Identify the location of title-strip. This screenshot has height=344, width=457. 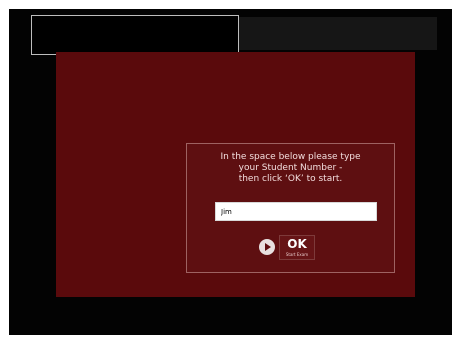
(334, 33).